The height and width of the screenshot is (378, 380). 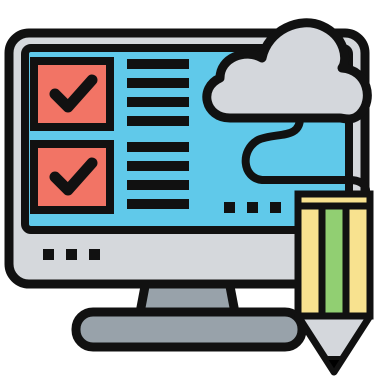 I want to click on monitor-stand-base, so click(x=189, y=329).